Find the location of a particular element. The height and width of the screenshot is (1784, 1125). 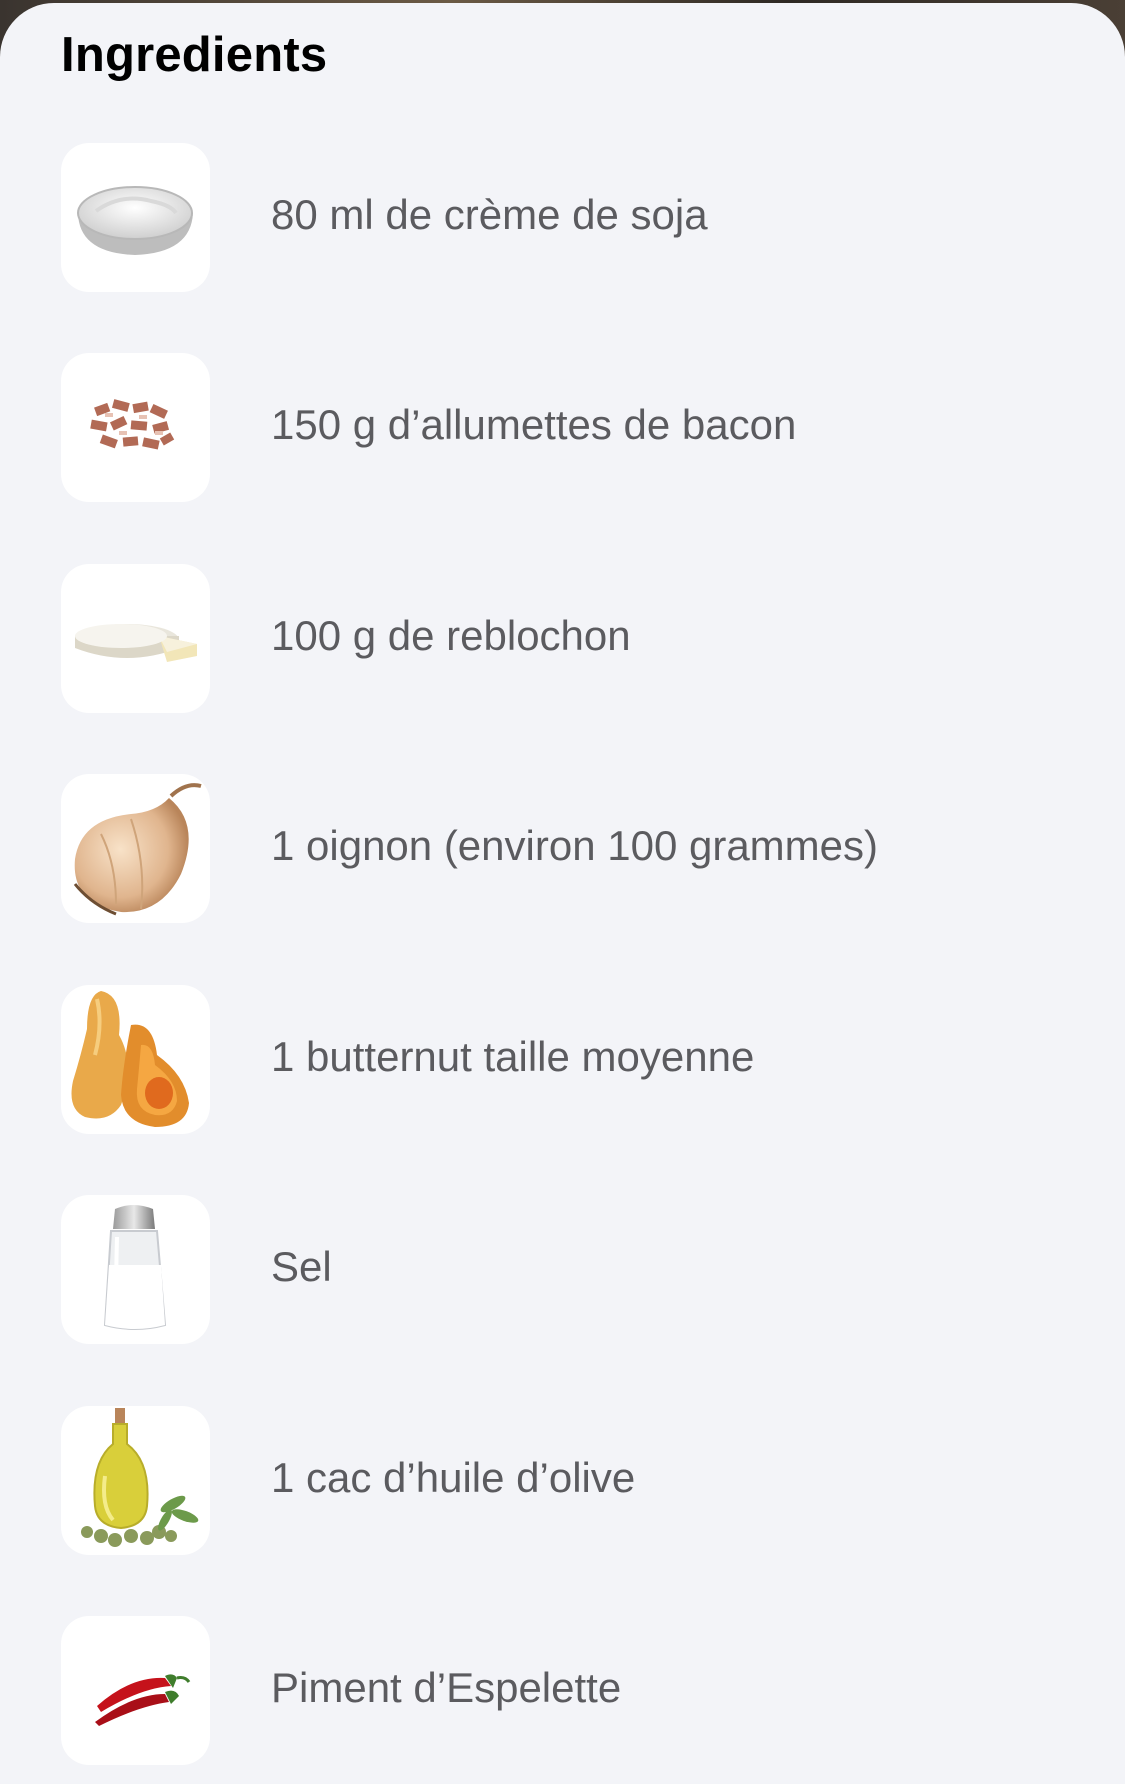

olive-oil-icon is located at coordinates (135, 1480).